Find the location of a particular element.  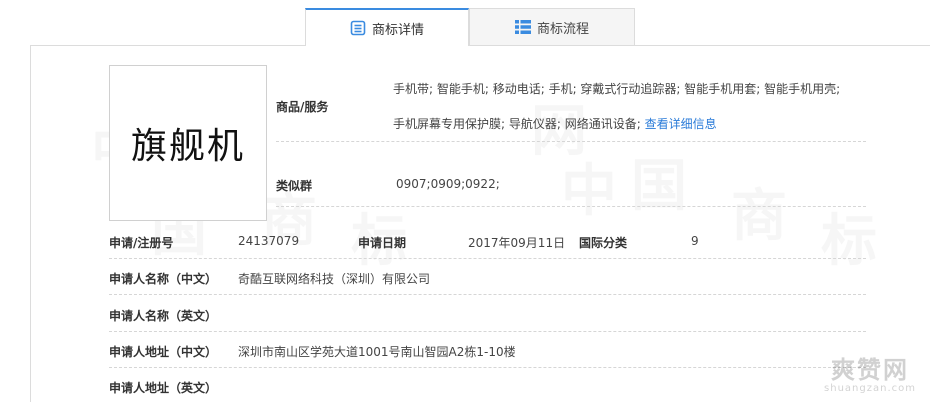

watermark-char: 商 is located at coordinates (759, 211).